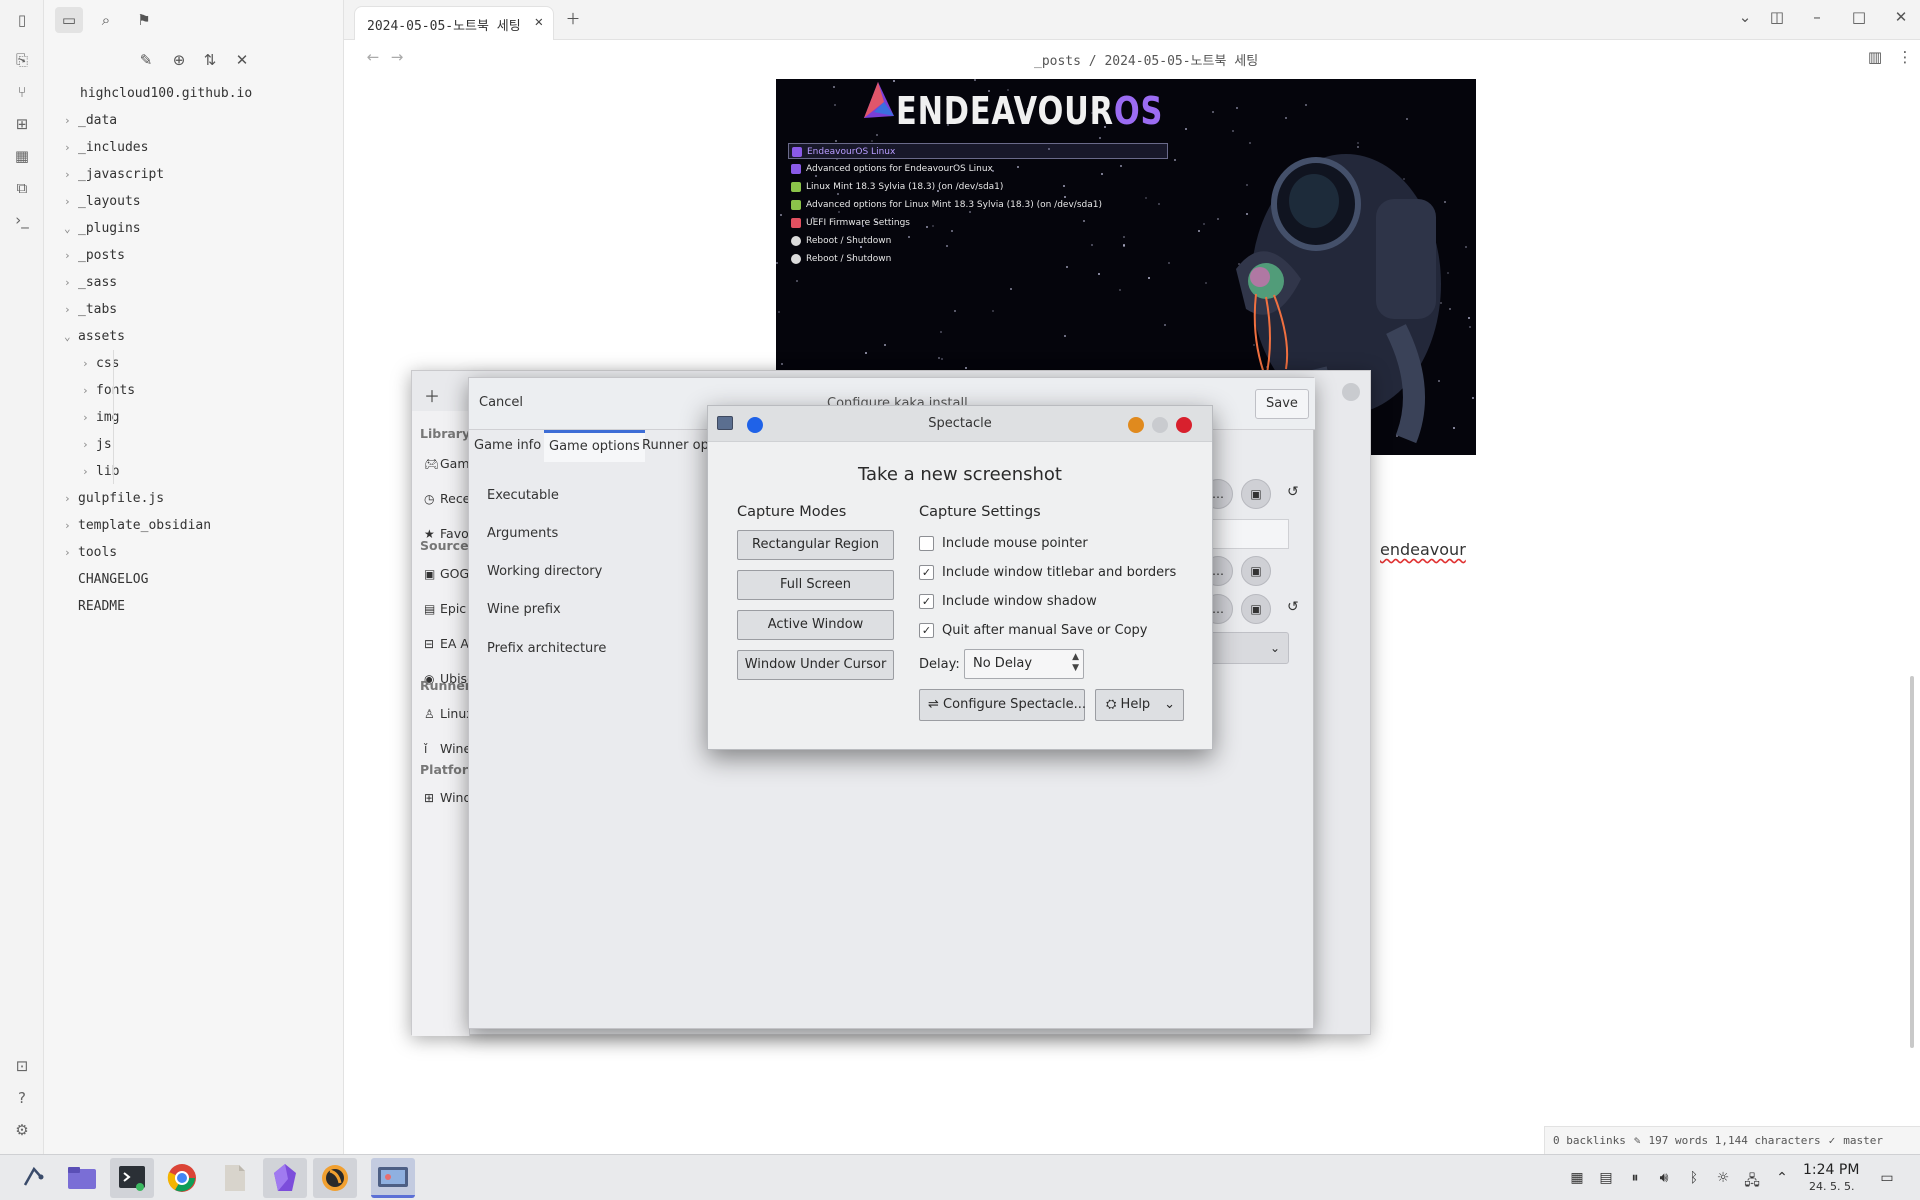 The height and width of the screenshot is (1200, 1920). I want to click on editor-scrollbar, so click(1912, 862).